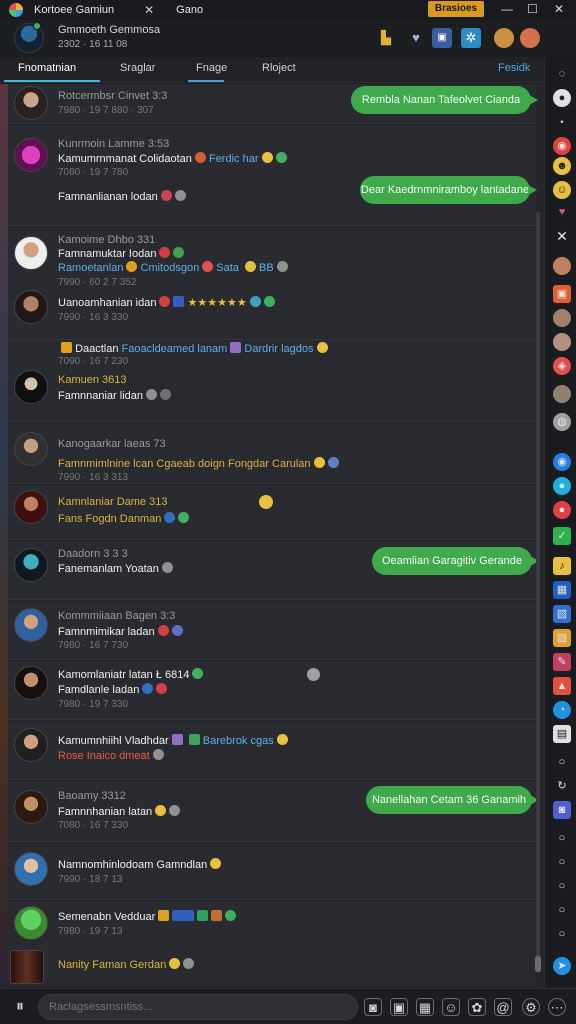 This screenshot has height=1024, width=576. I want to click on settings-icon: ⚙, so click(531, 1007).